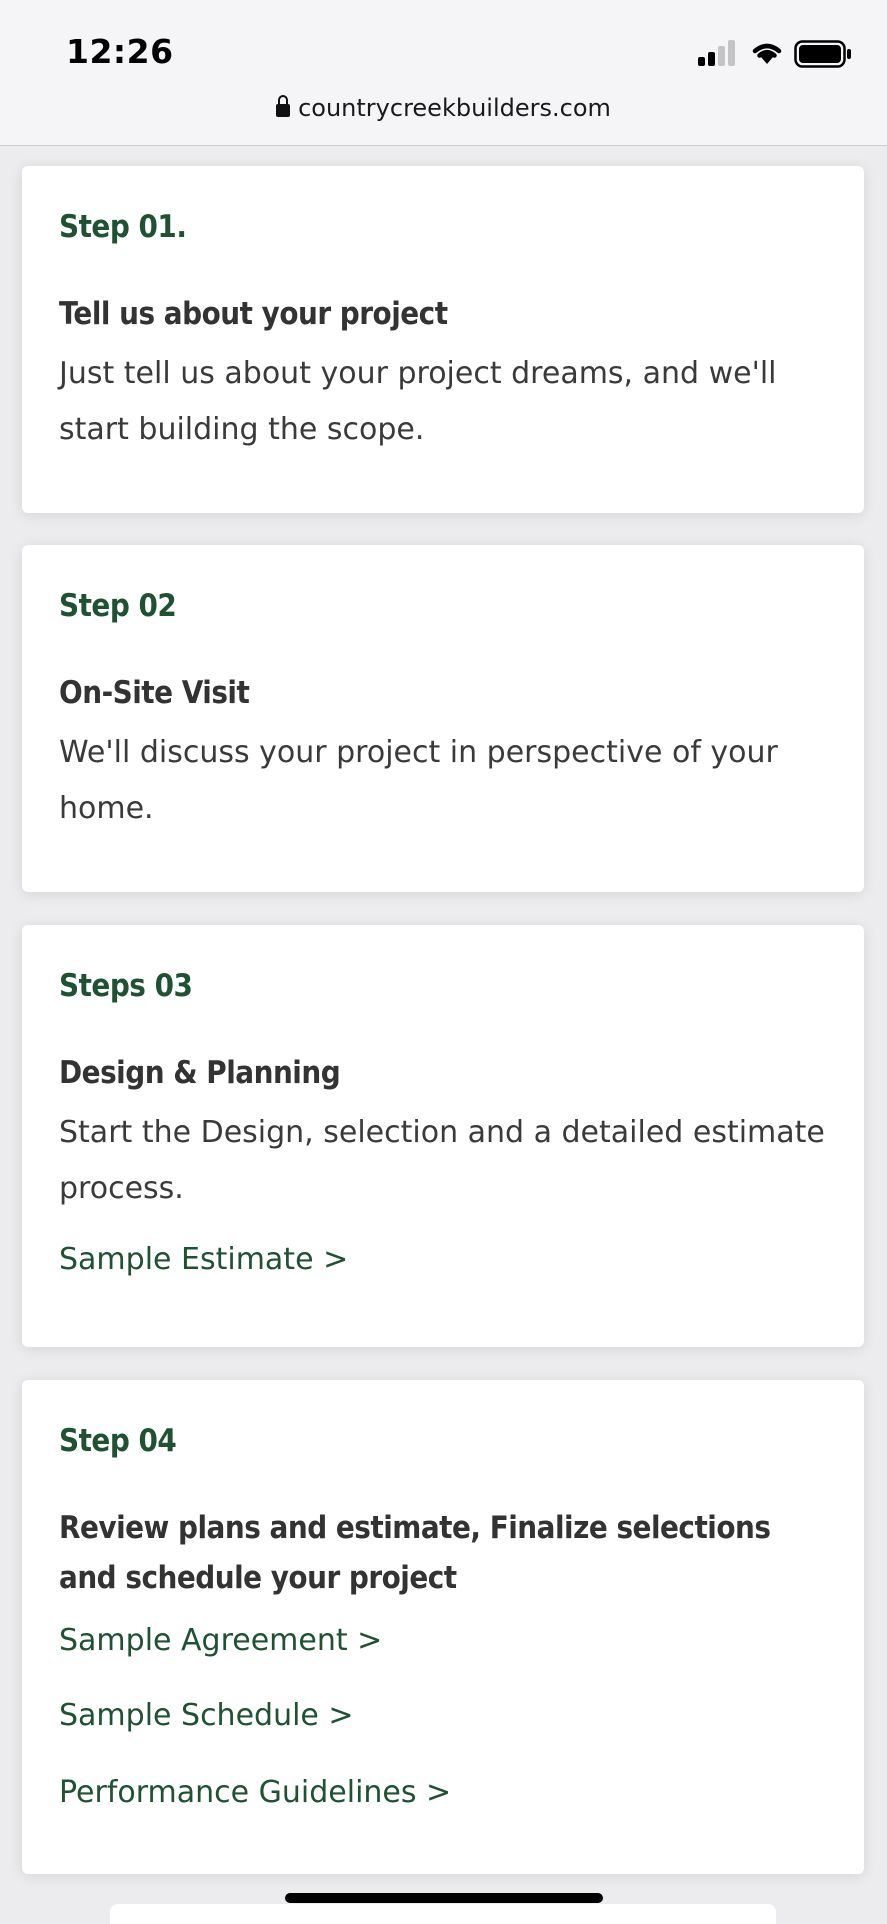 This screenshot has width=887, height=1924. Describe the element at coordinates (154, 693) in the screenshot. I see `step-title: On-Site Visit` at that location.